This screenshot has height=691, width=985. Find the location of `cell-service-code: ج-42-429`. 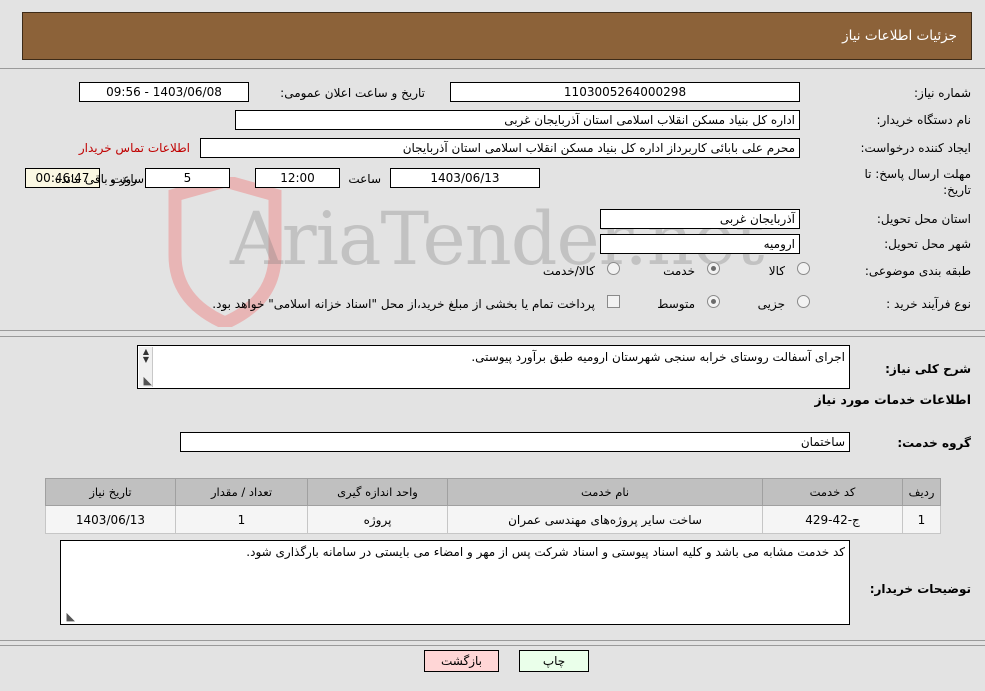

cell-service-code: ج-42-429 is located at coordinates (832, 519).